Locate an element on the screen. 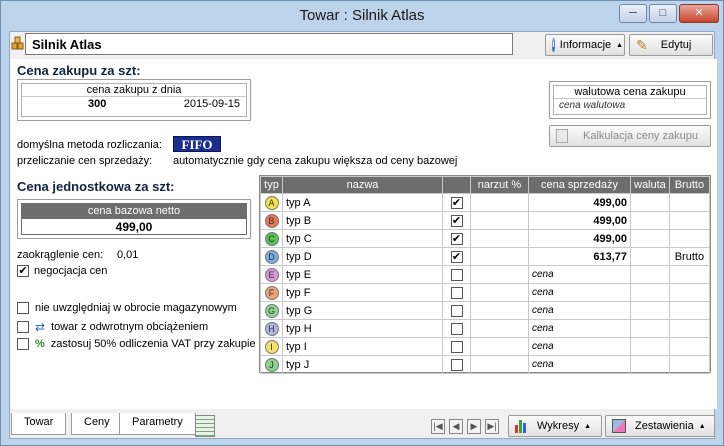 The width and height of the screenshot is (724, 446). table-row: Htyp H cena is located at coordinates (485, 328).